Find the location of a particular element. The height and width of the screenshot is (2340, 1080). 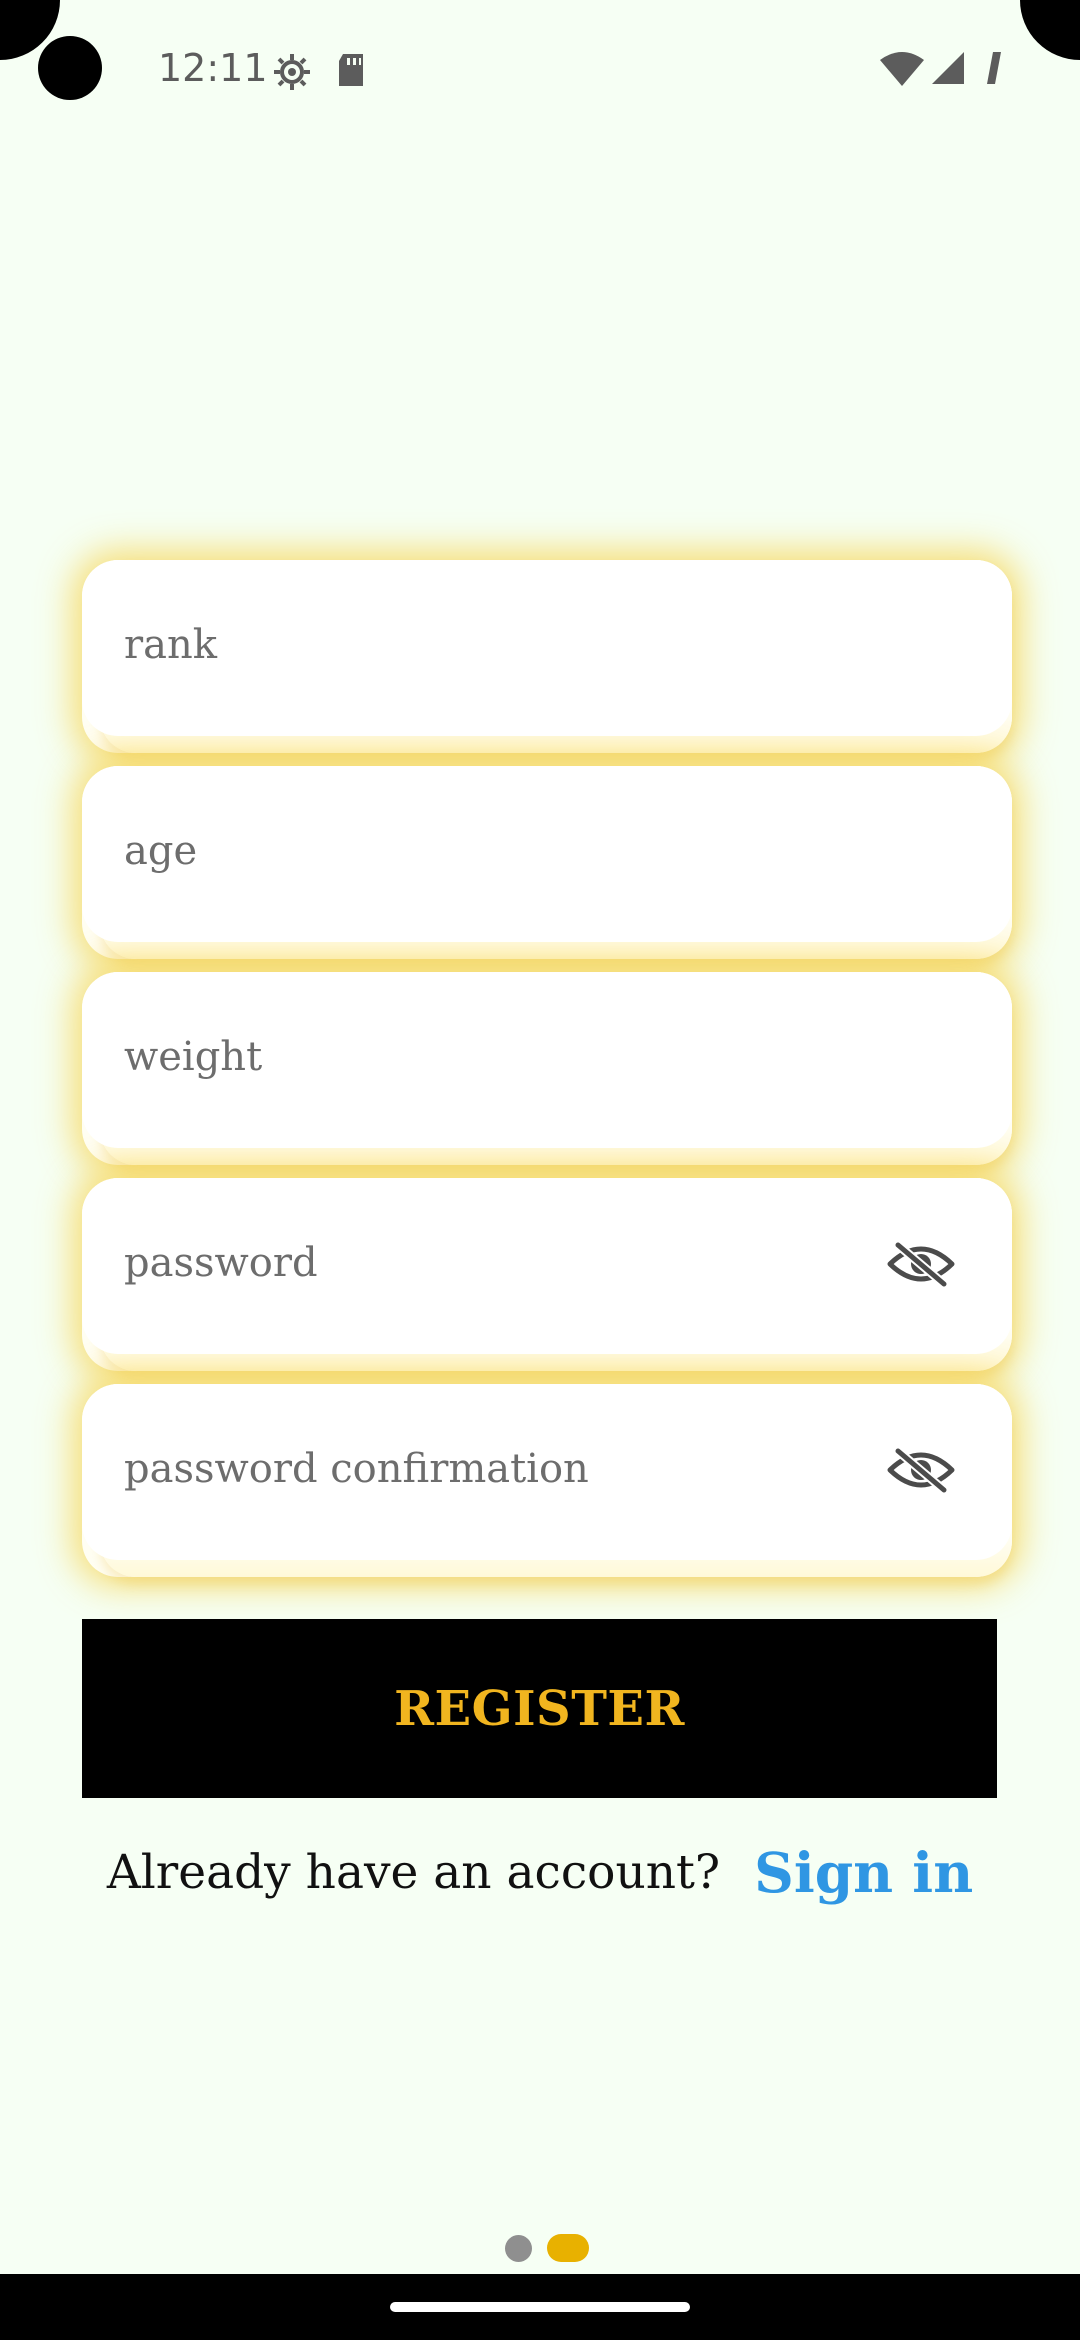

page-indicator-active-dot is located at coordinates (568, 2248).